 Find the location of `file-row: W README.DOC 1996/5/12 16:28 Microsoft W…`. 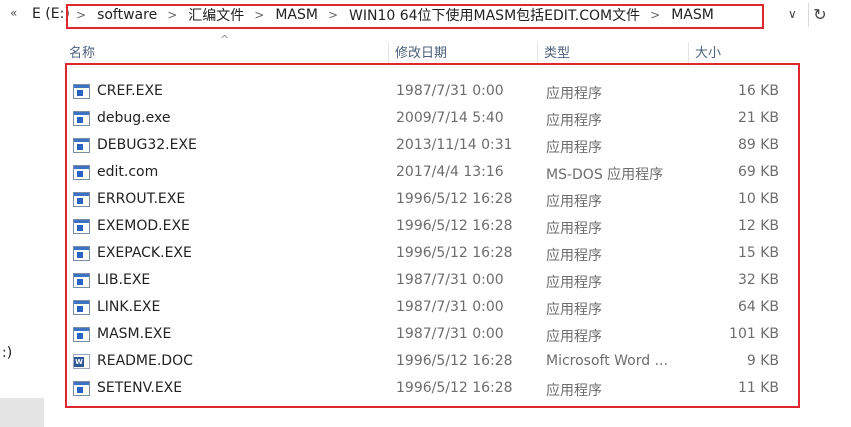

file-row: W README.DOC 1996/5/12 16:28 Microsoft W… is located at coordinates (427, 362).